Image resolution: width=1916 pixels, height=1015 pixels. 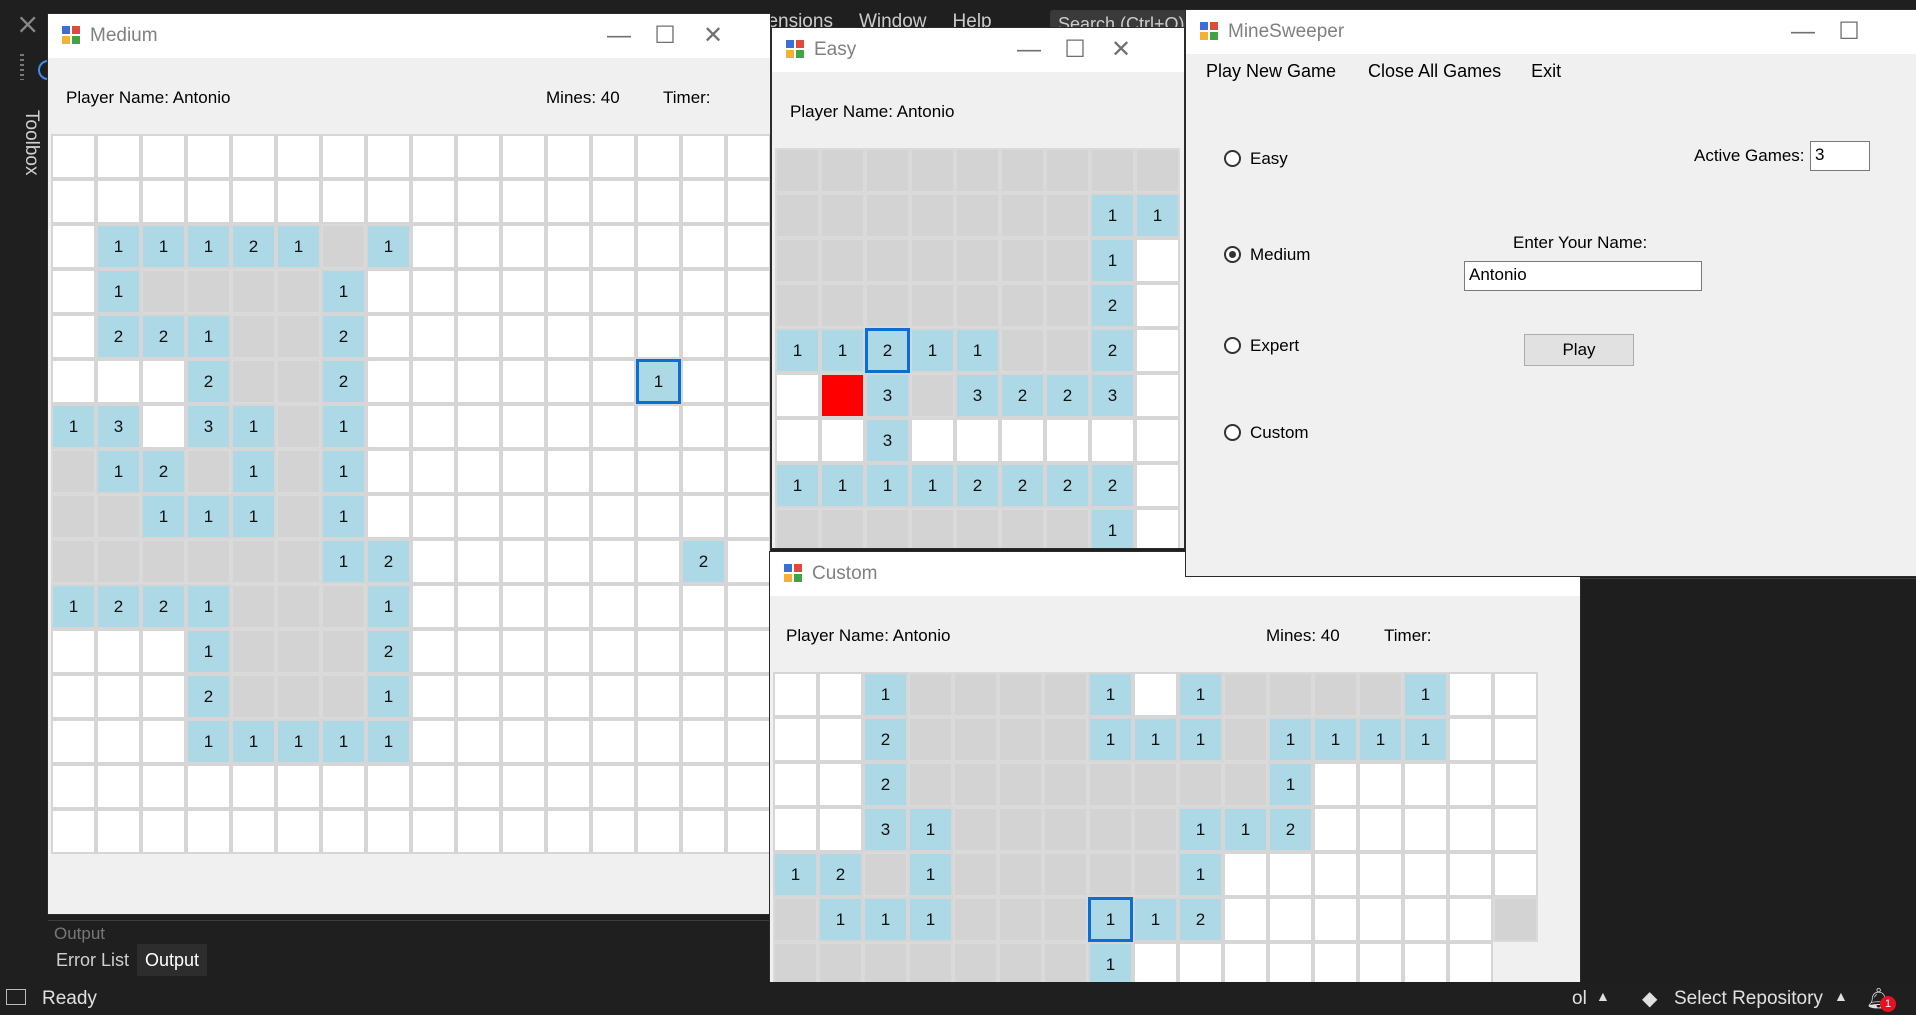 I want to click on minimize-icon: —, so click(x=619, y=36).